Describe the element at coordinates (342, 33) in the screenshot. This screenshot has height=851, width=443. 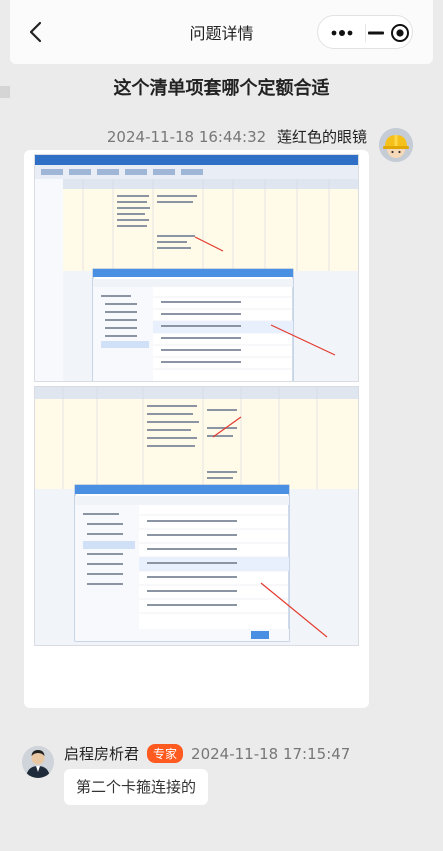
I see `more-dots-icon` at that location.